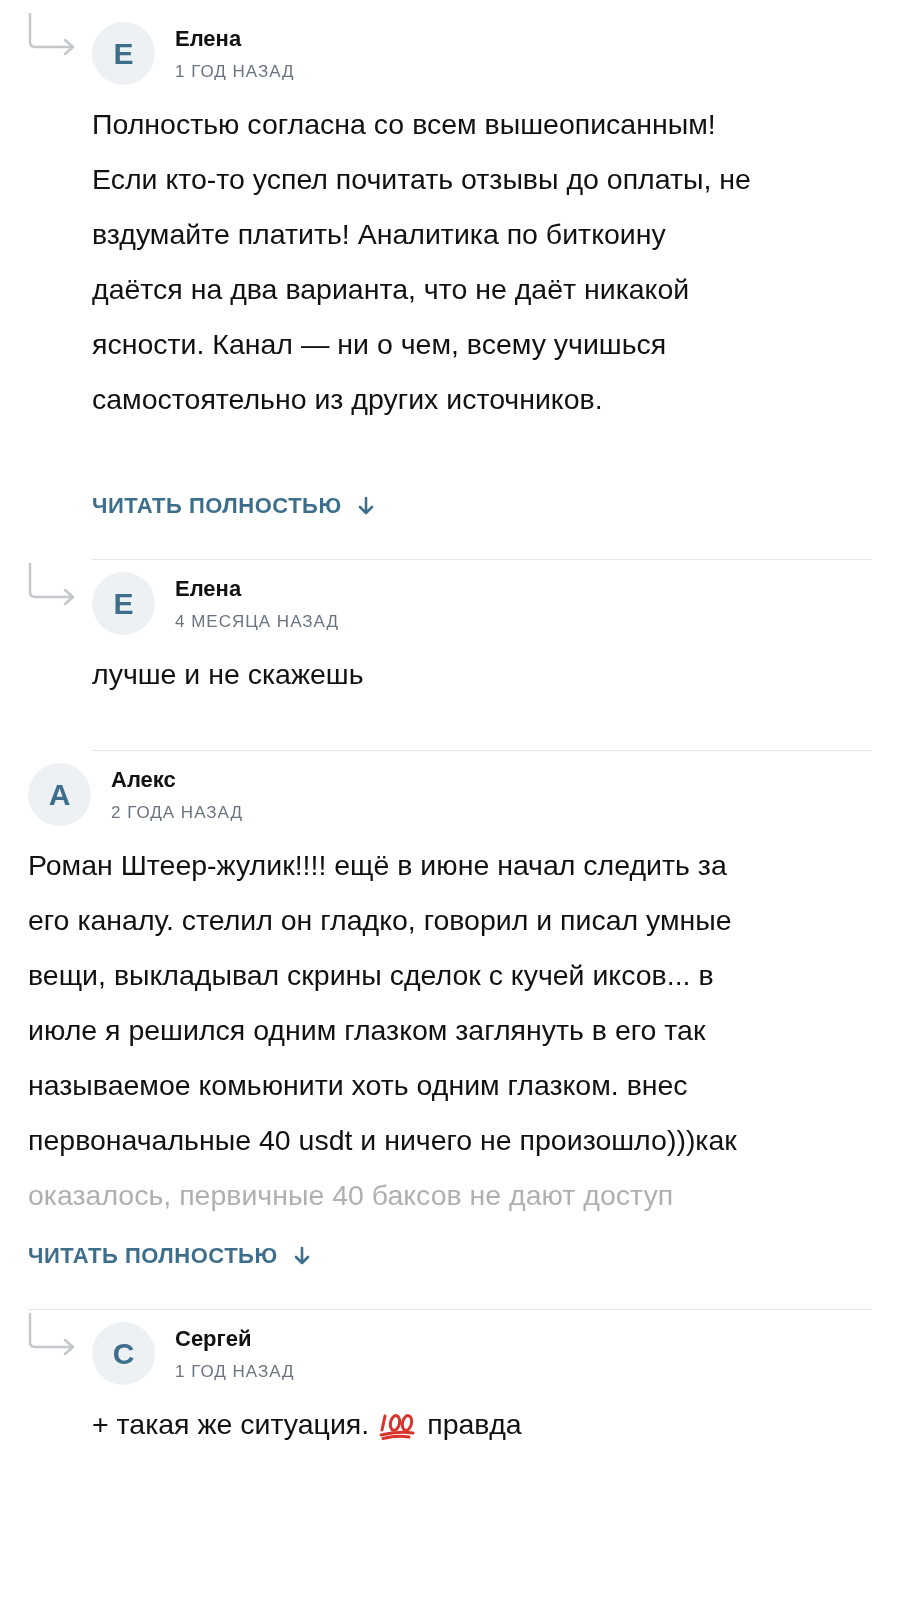 The width and height of the screenshot is (917, 1600). What do you see at coordinates (379, 234) in the screenshot?
I see `comment-text: вздумайте платить! Аналитика по биткоину` at bounding box center [379, 234].